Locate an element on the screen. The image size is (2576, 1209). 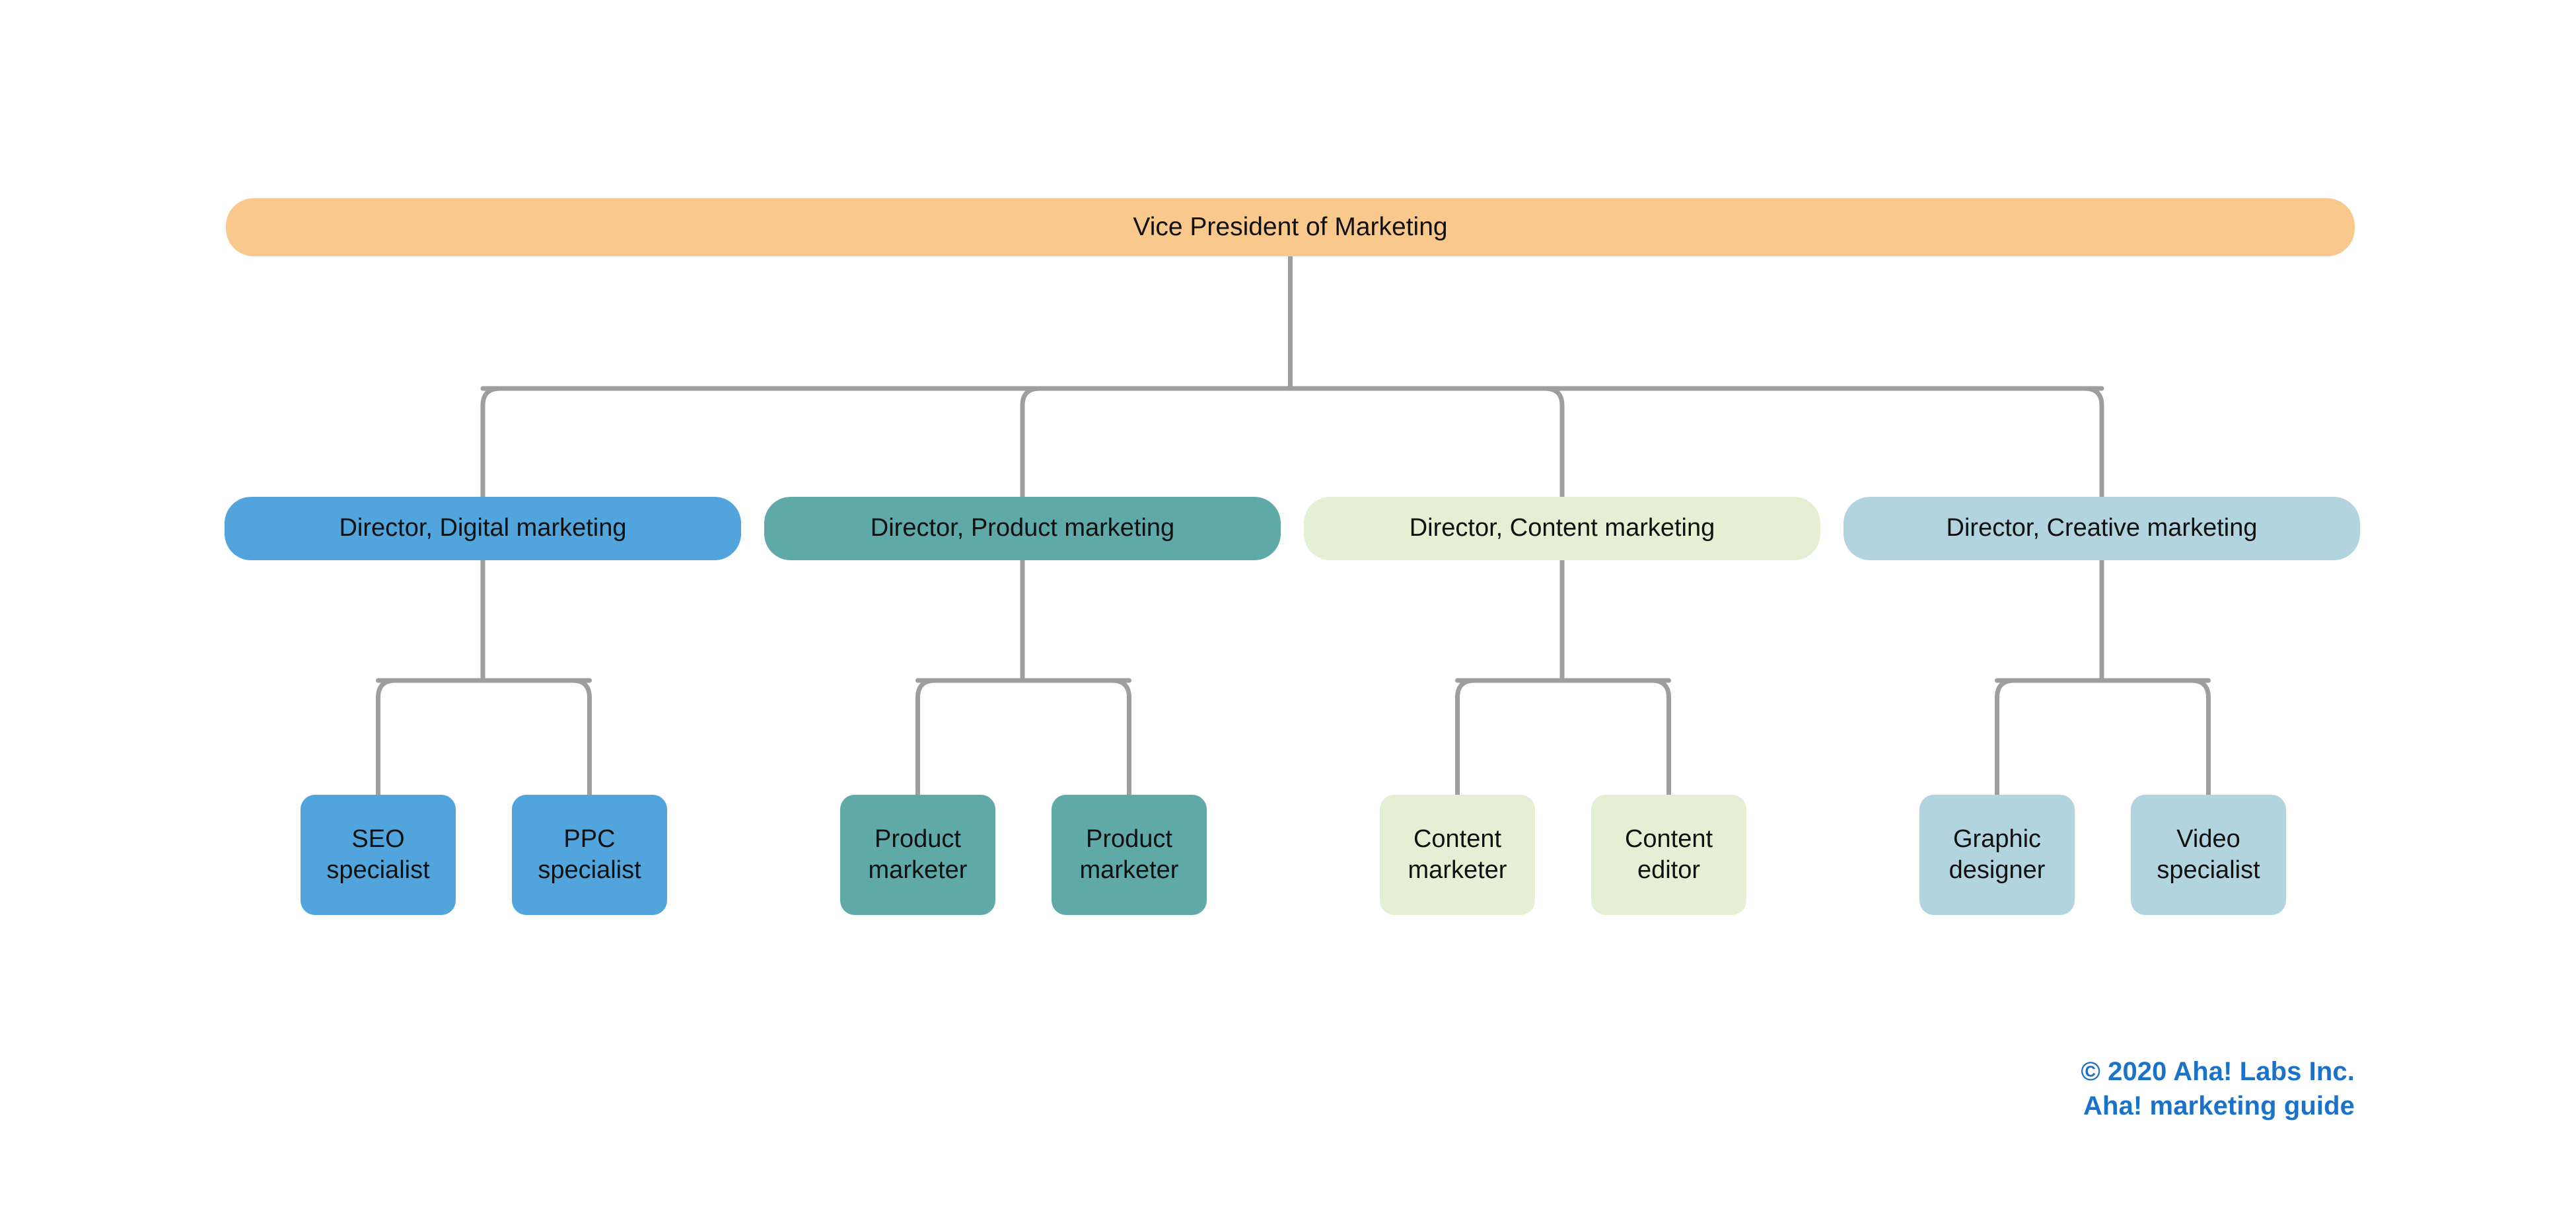
org-node-graphic-designer: Graphic designer is located at coordinates (1997, 855).